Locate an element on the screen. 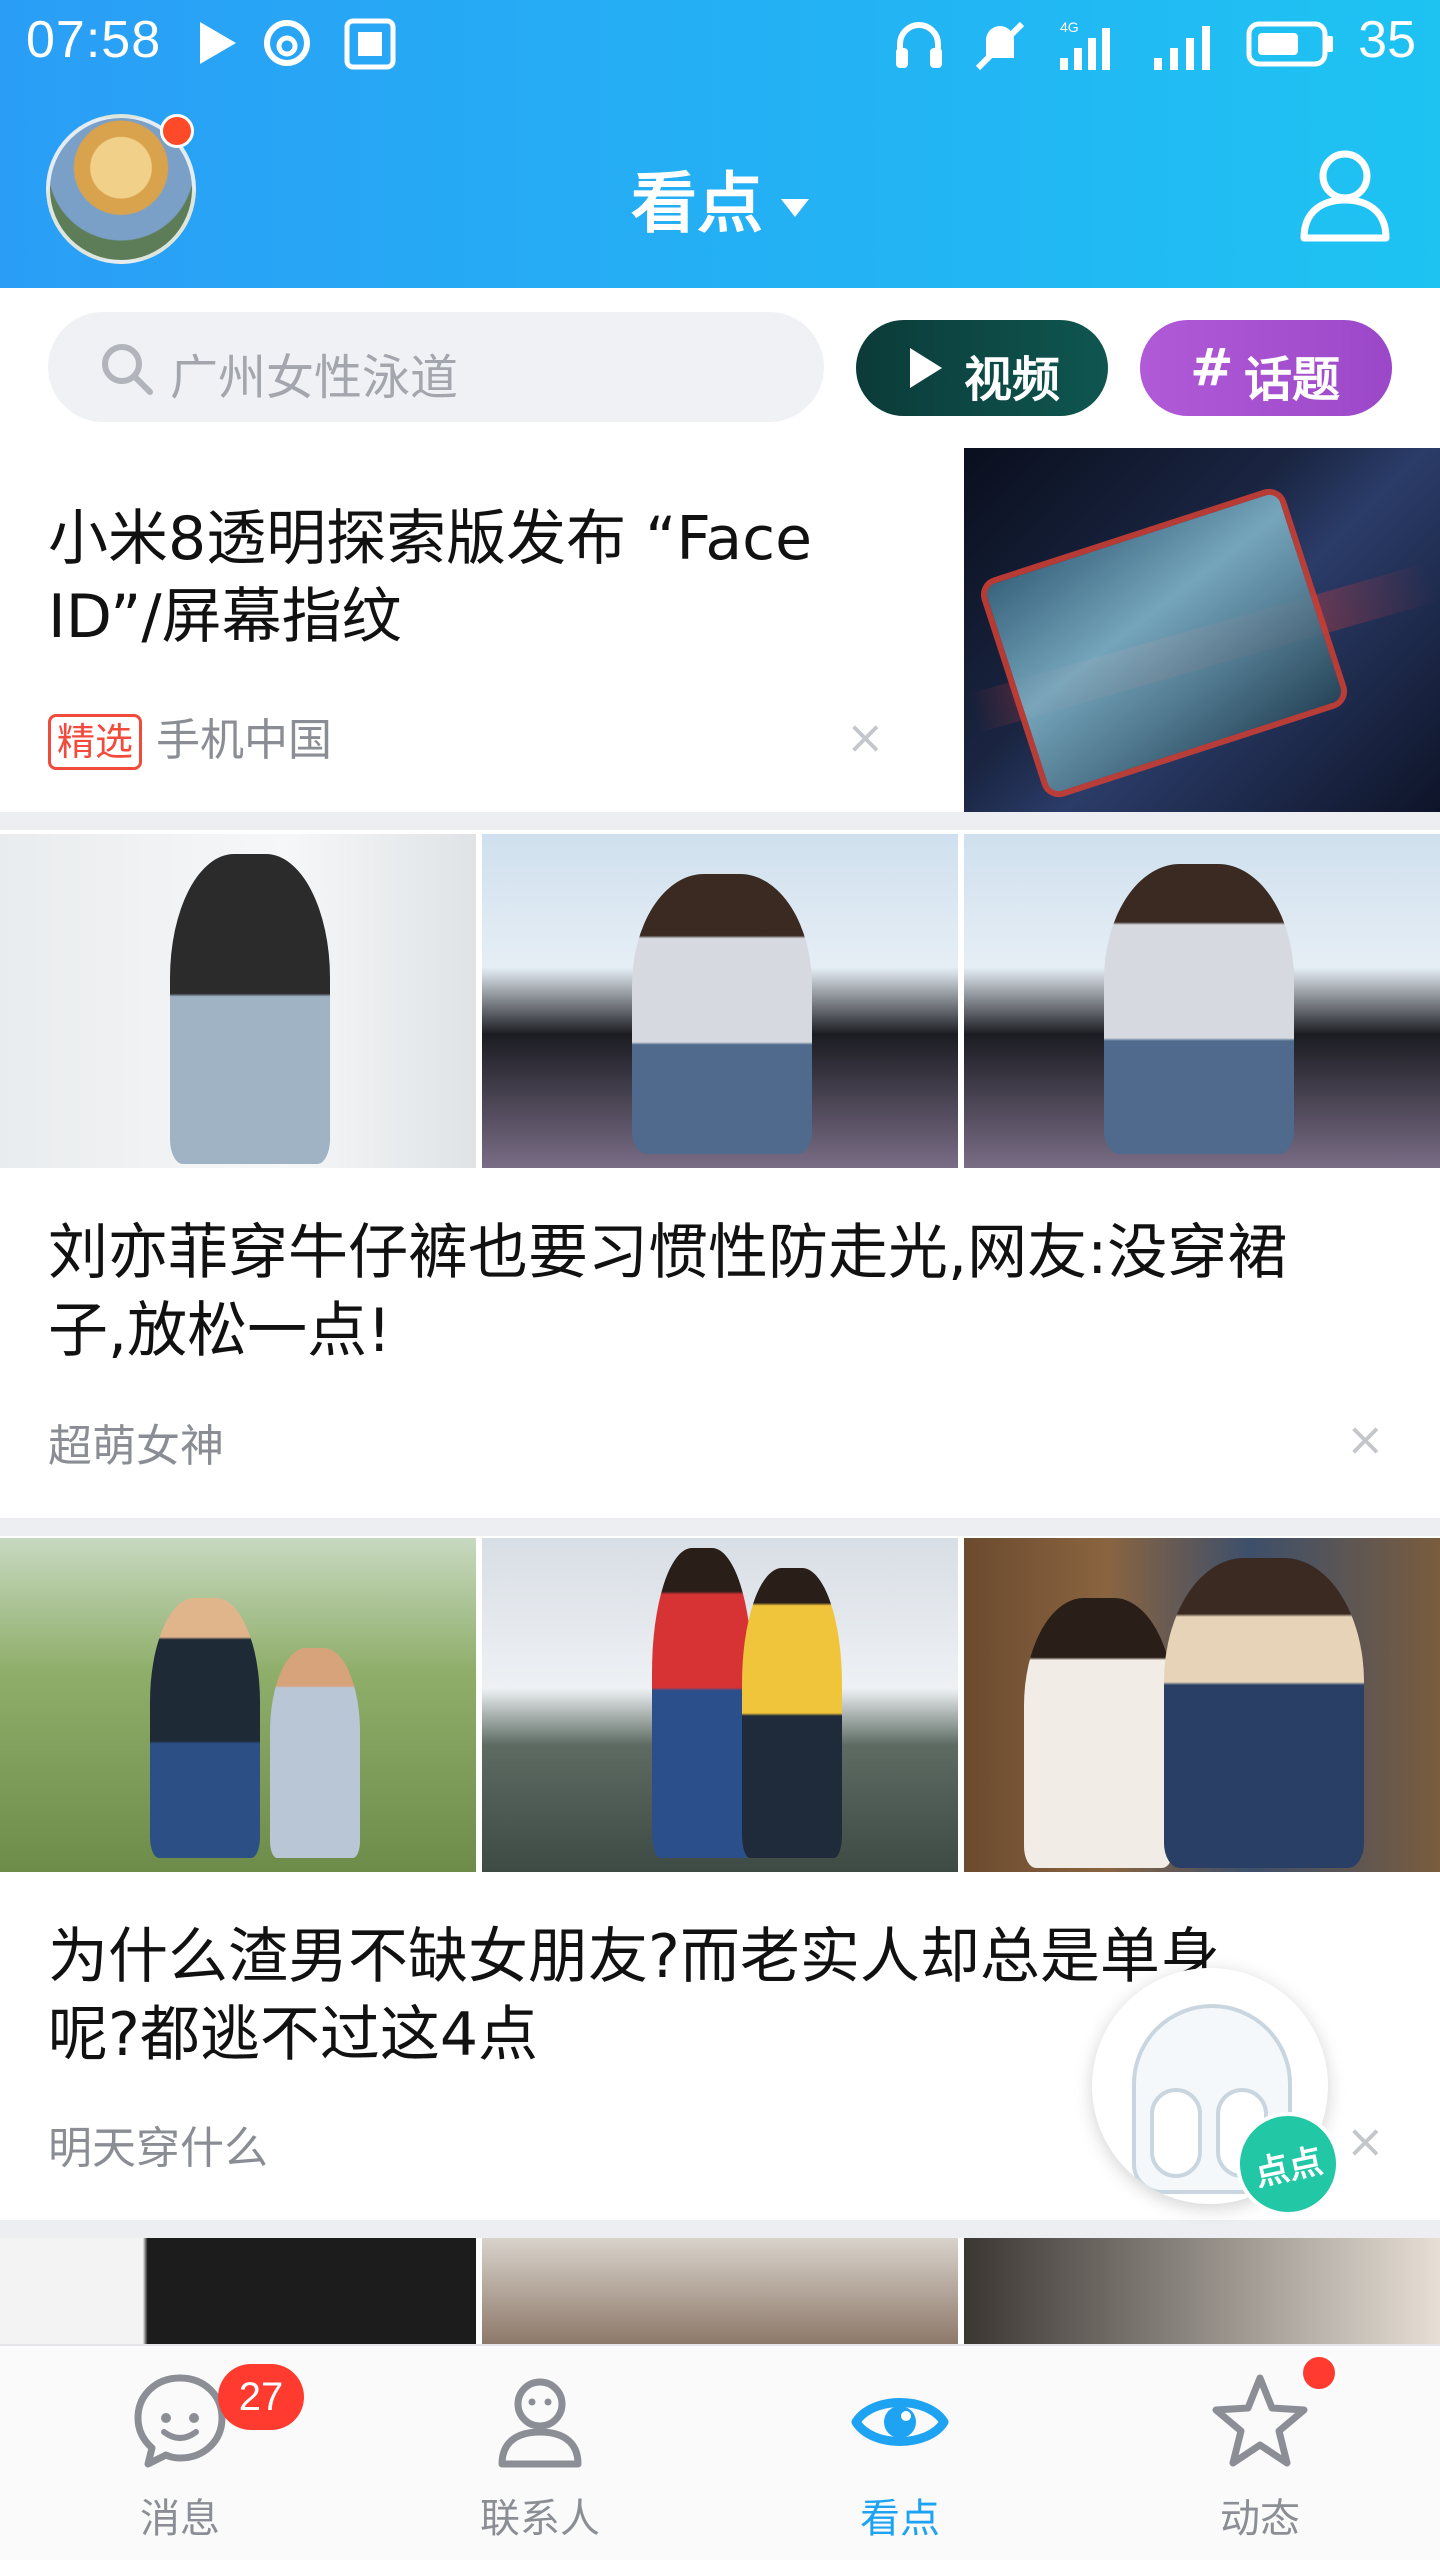  profile-icon is located at coordinates (1345, 193).